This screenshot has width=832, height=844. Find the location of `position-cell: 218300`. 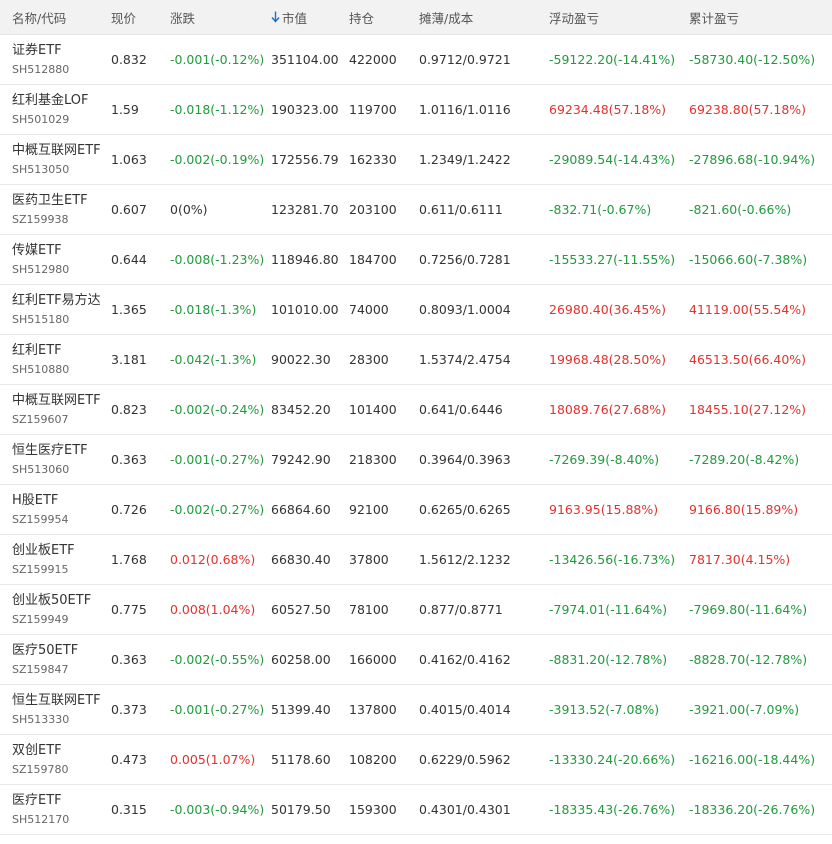

position-cell: 218300 is located at coordinates (384, 459).